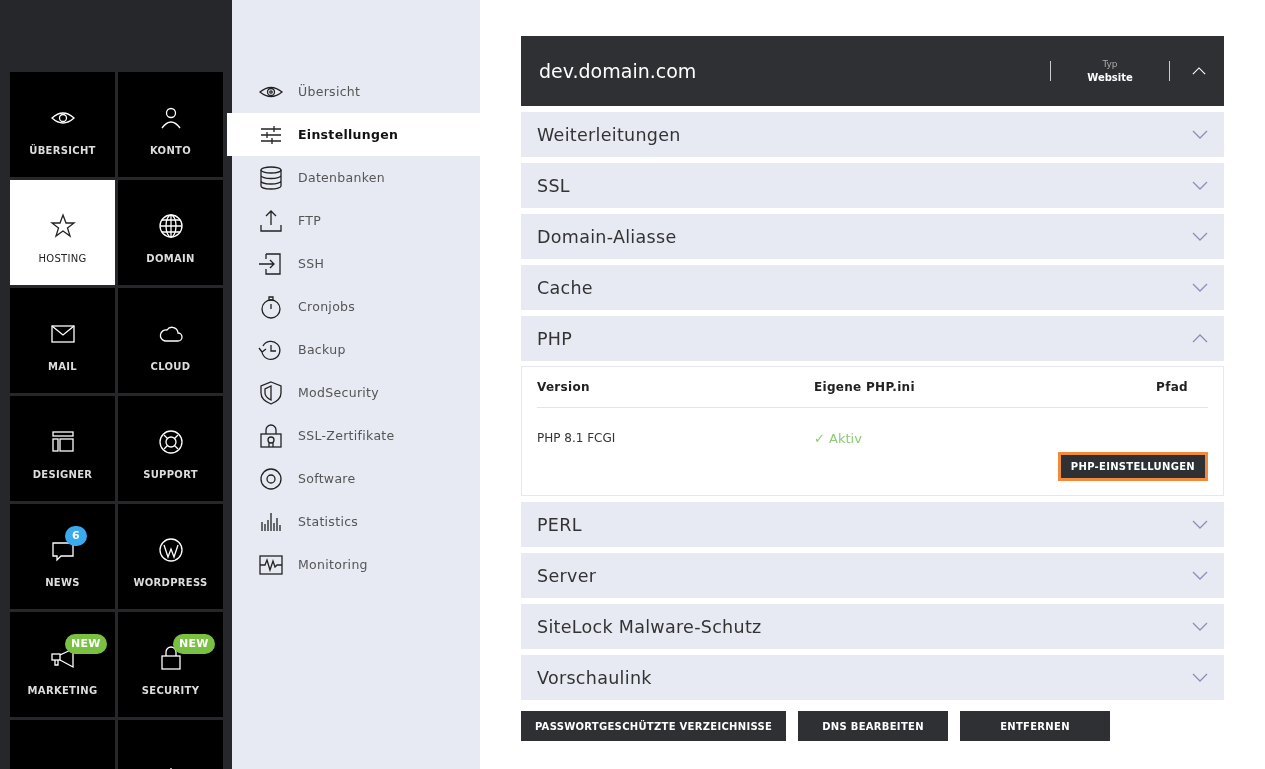 The image size is (1265, 769). Describe the element at coordinates (170, 442) in the screenshot. I see `lifebuoy-icon` at that location.